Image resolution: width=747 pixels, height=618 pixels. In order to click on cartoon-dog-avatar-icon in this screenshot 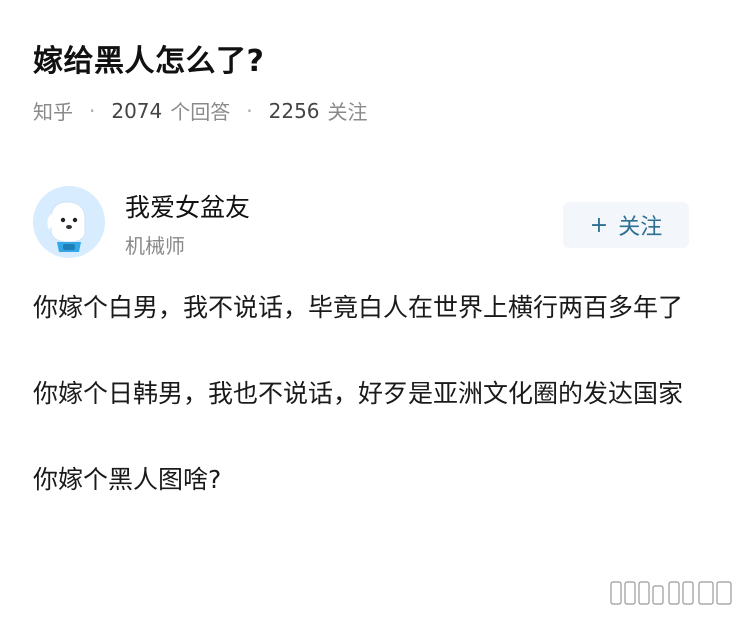, I will do `click(69, 222)`.